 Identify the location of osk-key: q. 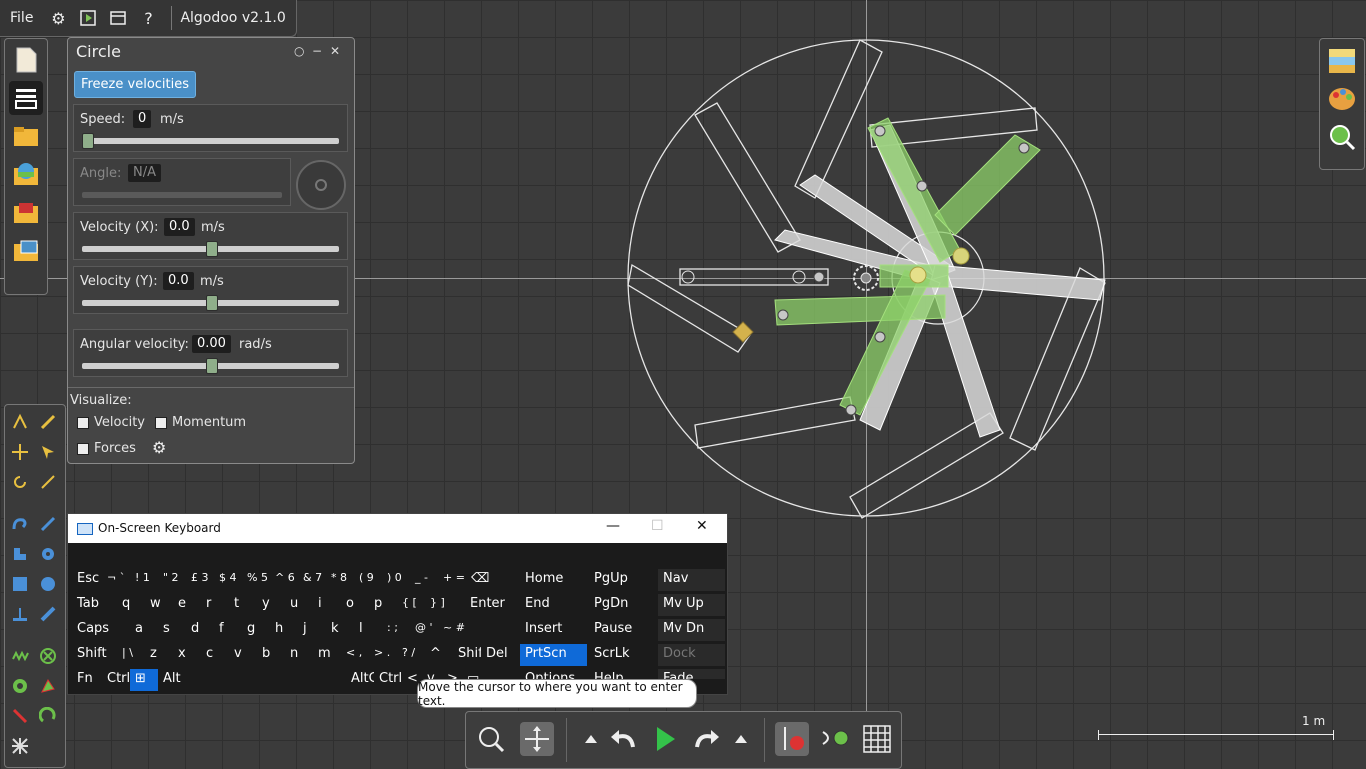
(131, 605).